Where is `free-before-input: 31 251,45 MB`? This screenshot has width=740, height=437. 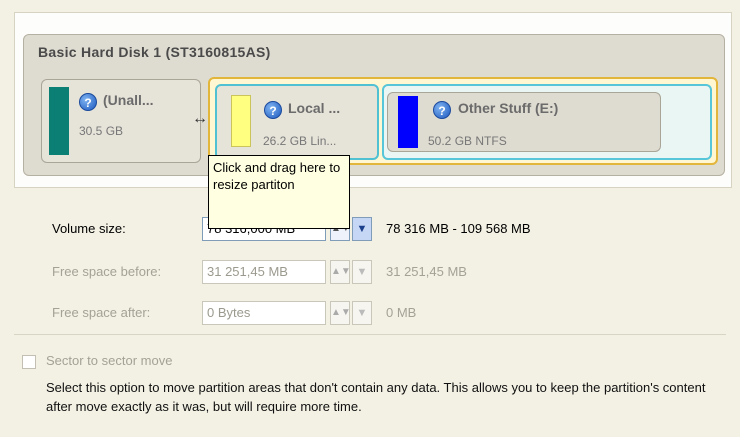
free-before-input: 31 251,45 MB is located at coordinates (264, 272).